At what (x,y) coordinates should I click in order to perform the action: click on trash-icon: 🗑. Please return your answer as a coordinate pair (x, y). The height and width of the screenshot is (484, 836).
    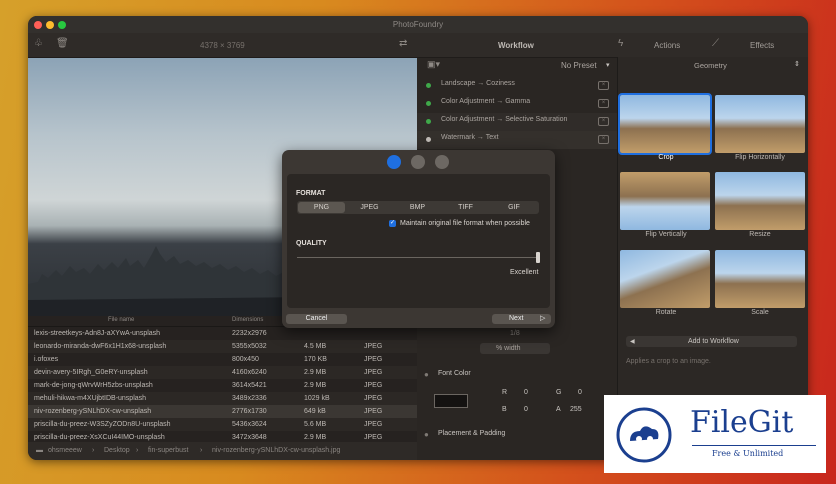
    Looking at the image, I should click on (62, 43).